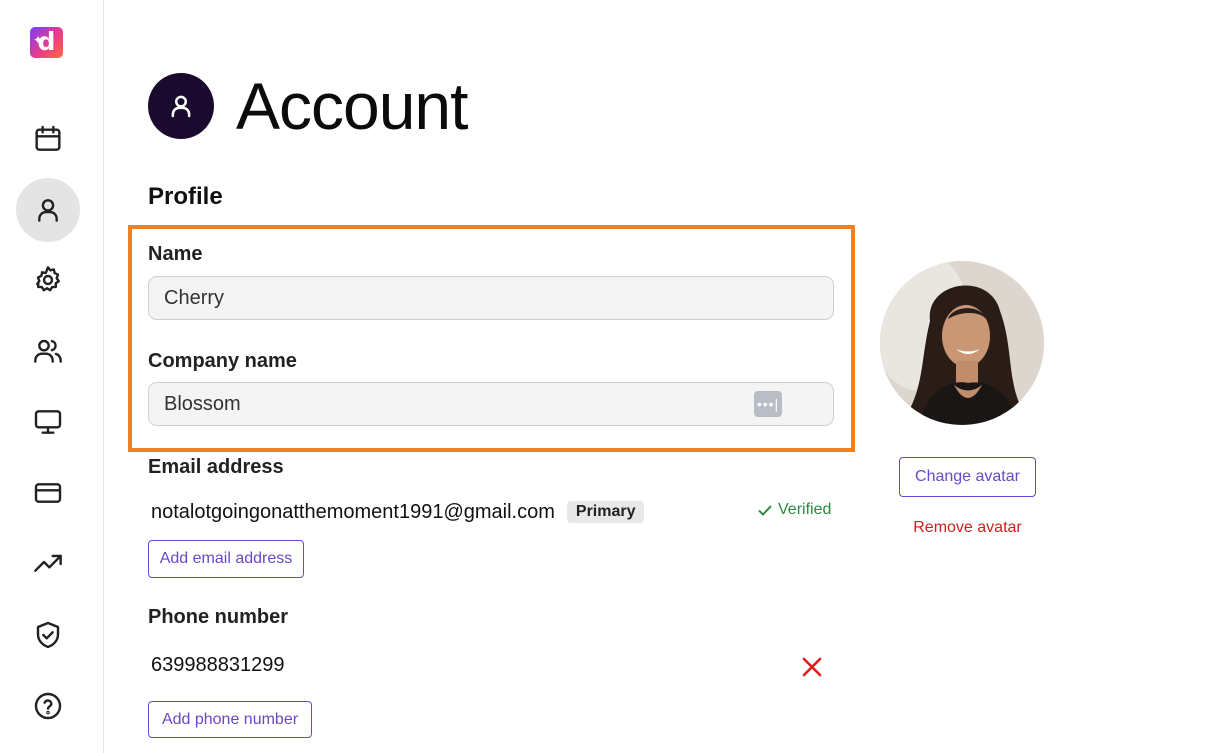 This screenshot has height=753, width=1209. What do you see at coordinates (491, 298) in the screenshot?
I see `name-input: Cherry` at bounding box center [491, 298].